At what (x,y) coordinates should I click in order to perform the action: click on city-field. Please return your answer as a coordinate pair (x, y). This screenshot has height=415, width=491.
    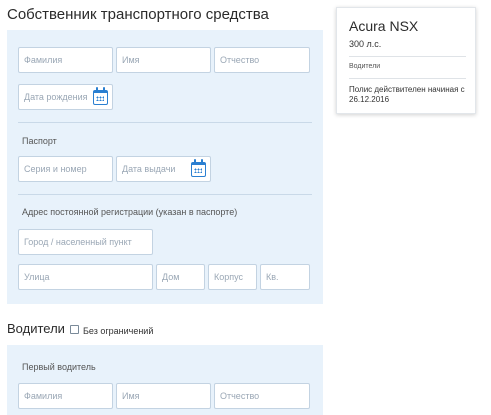
    Looking at the image, I should click on (85, 242).